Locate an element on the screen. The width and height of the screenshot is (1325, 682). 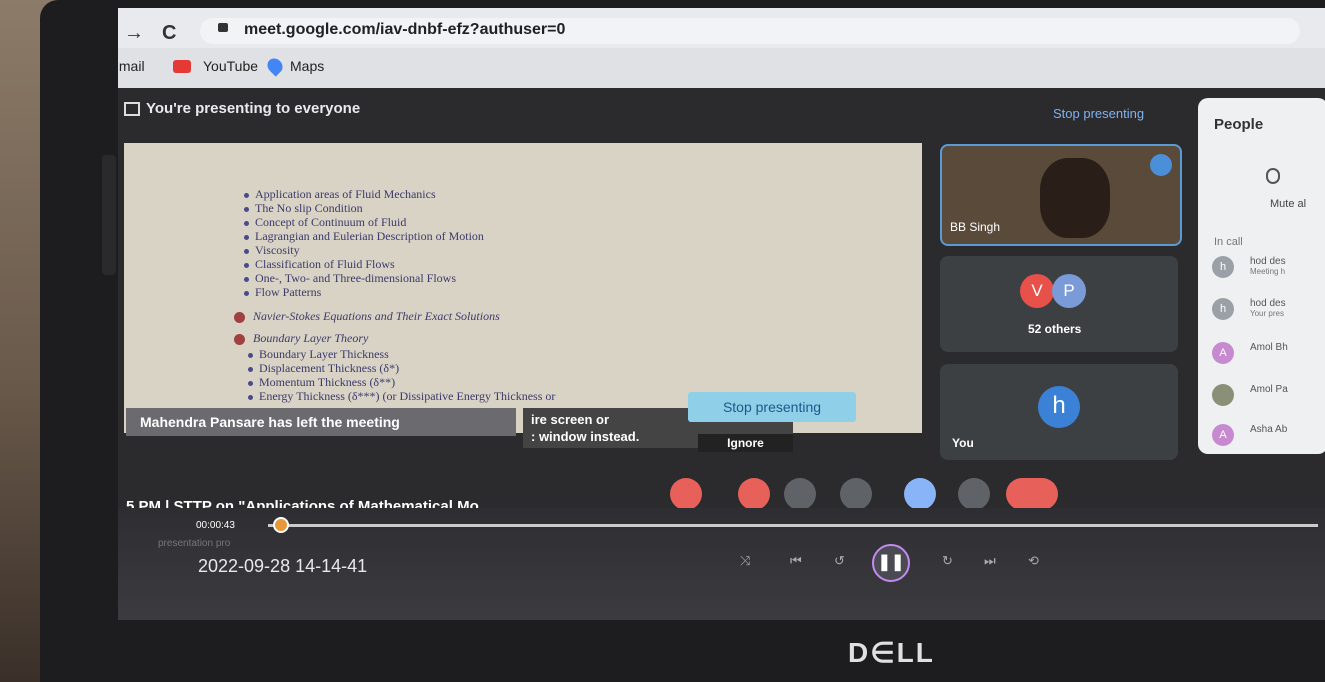
slide-line: Momentum Thickness (δ**) is located at coordinates (321, 382).